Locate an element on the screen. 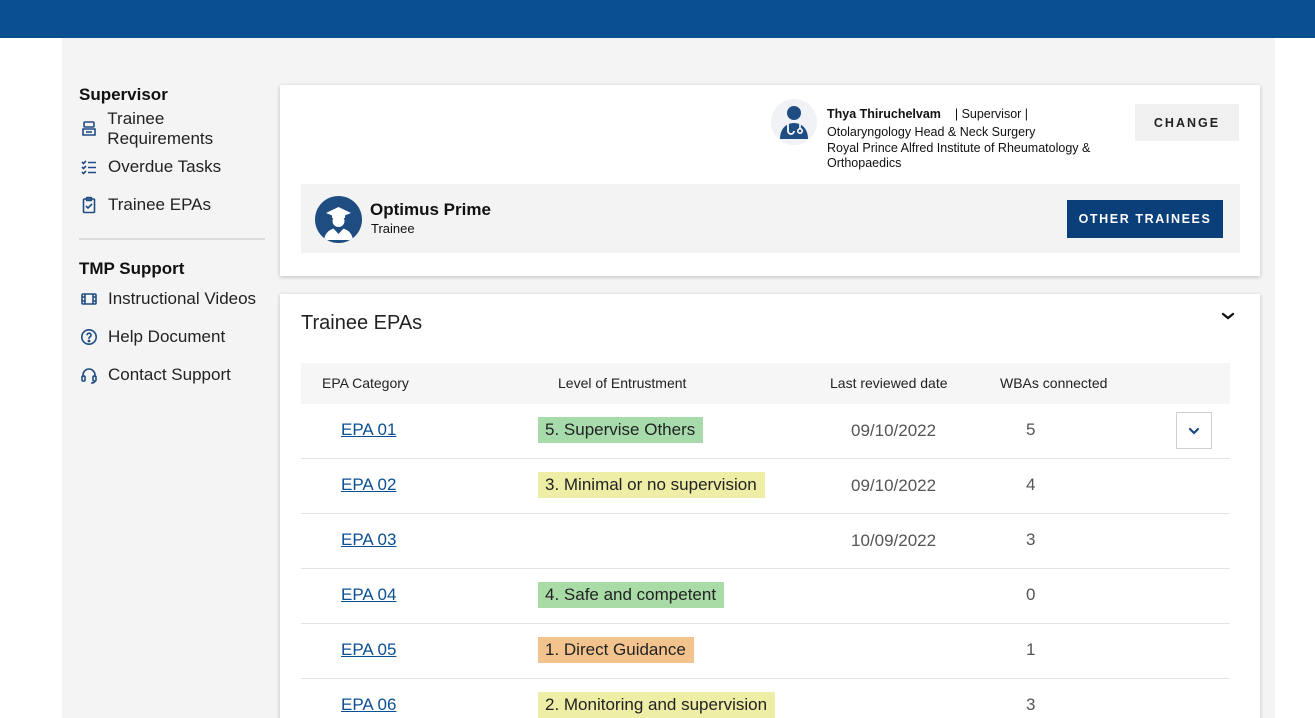  column-header-last-reviewed: Last reviewed date is located at coordinates (889, 383).